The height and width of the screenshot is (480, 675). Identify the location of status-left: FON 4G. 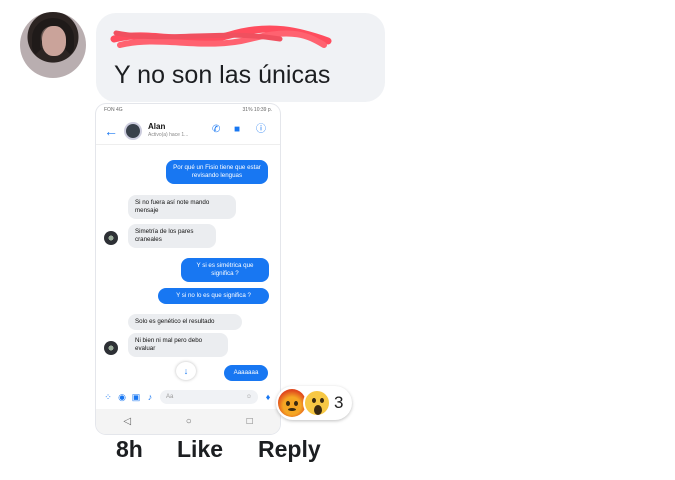
(113, 110).